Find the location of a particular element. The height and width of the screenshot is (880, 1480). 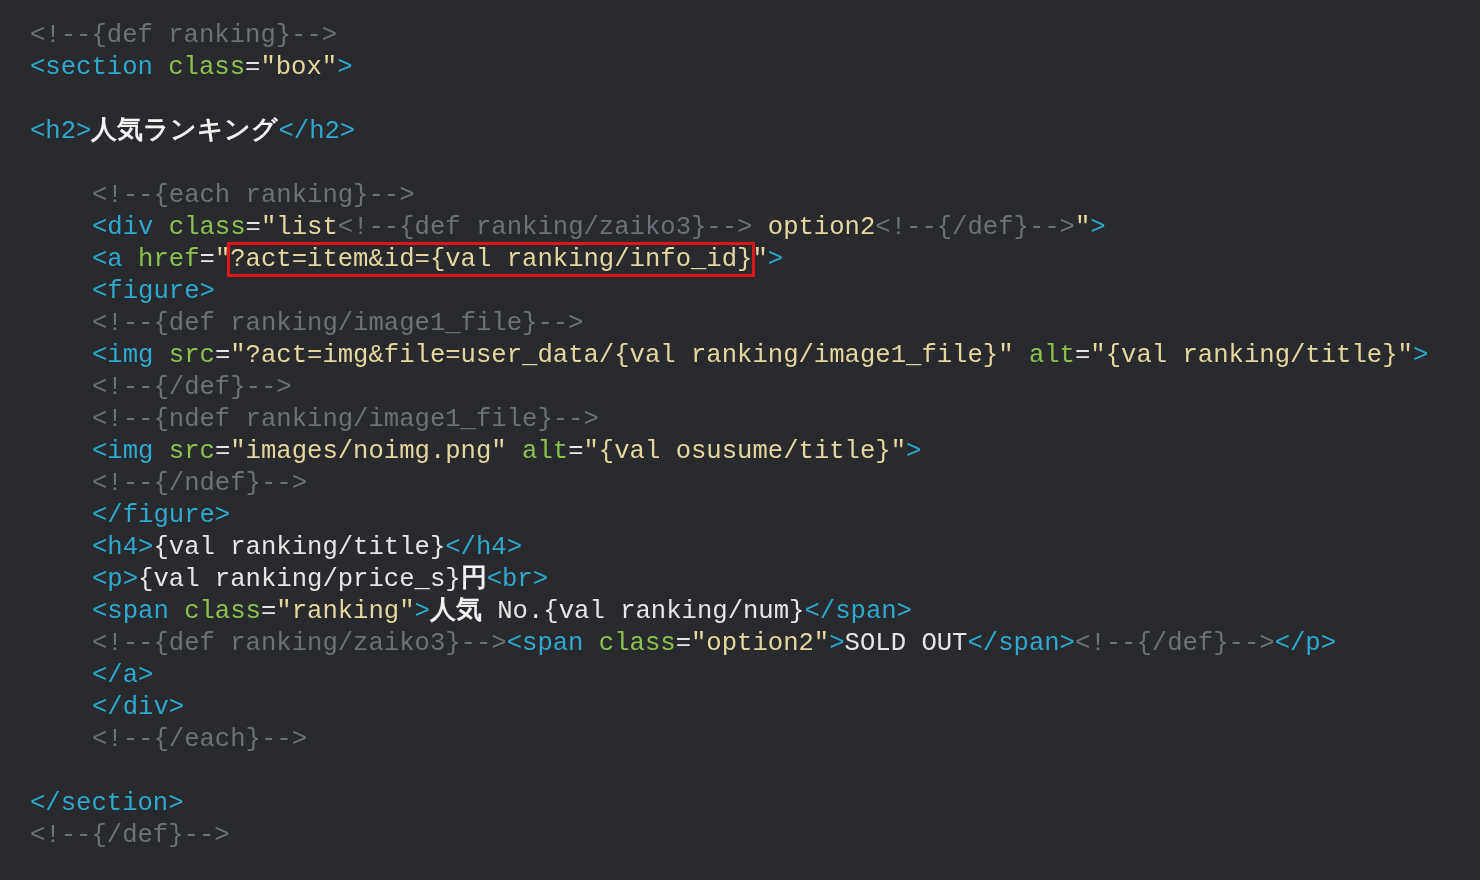

code-line: <!--{ndef ranking/image1_file}--> is located at coordinates (345, 419).